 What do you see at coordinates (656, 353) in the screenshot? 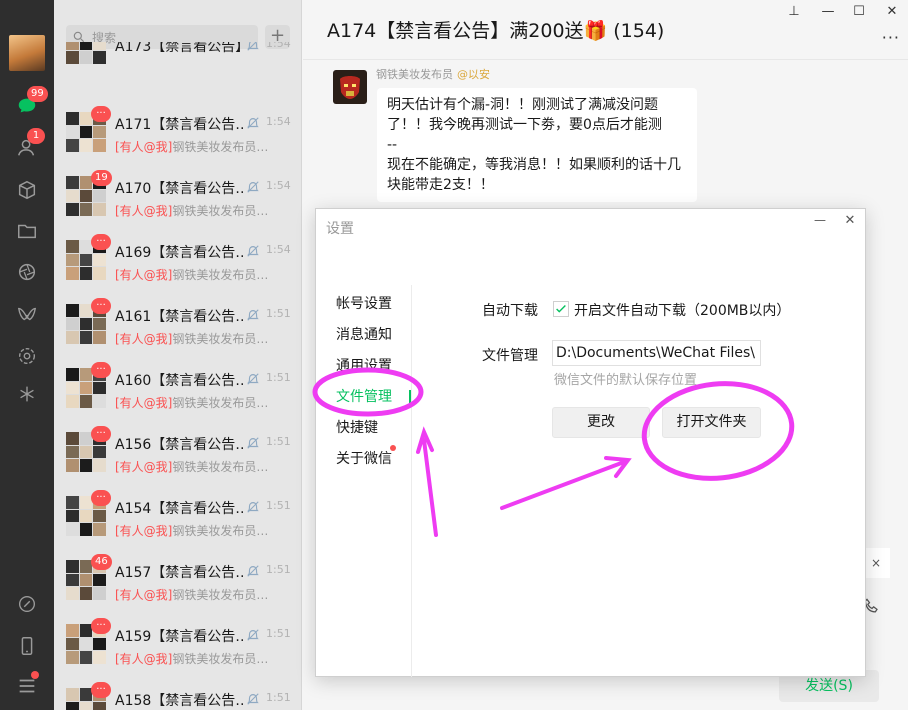
I see `save-path-field: D:\Documents\WeChat Files\` at bounding box center [656, 353].